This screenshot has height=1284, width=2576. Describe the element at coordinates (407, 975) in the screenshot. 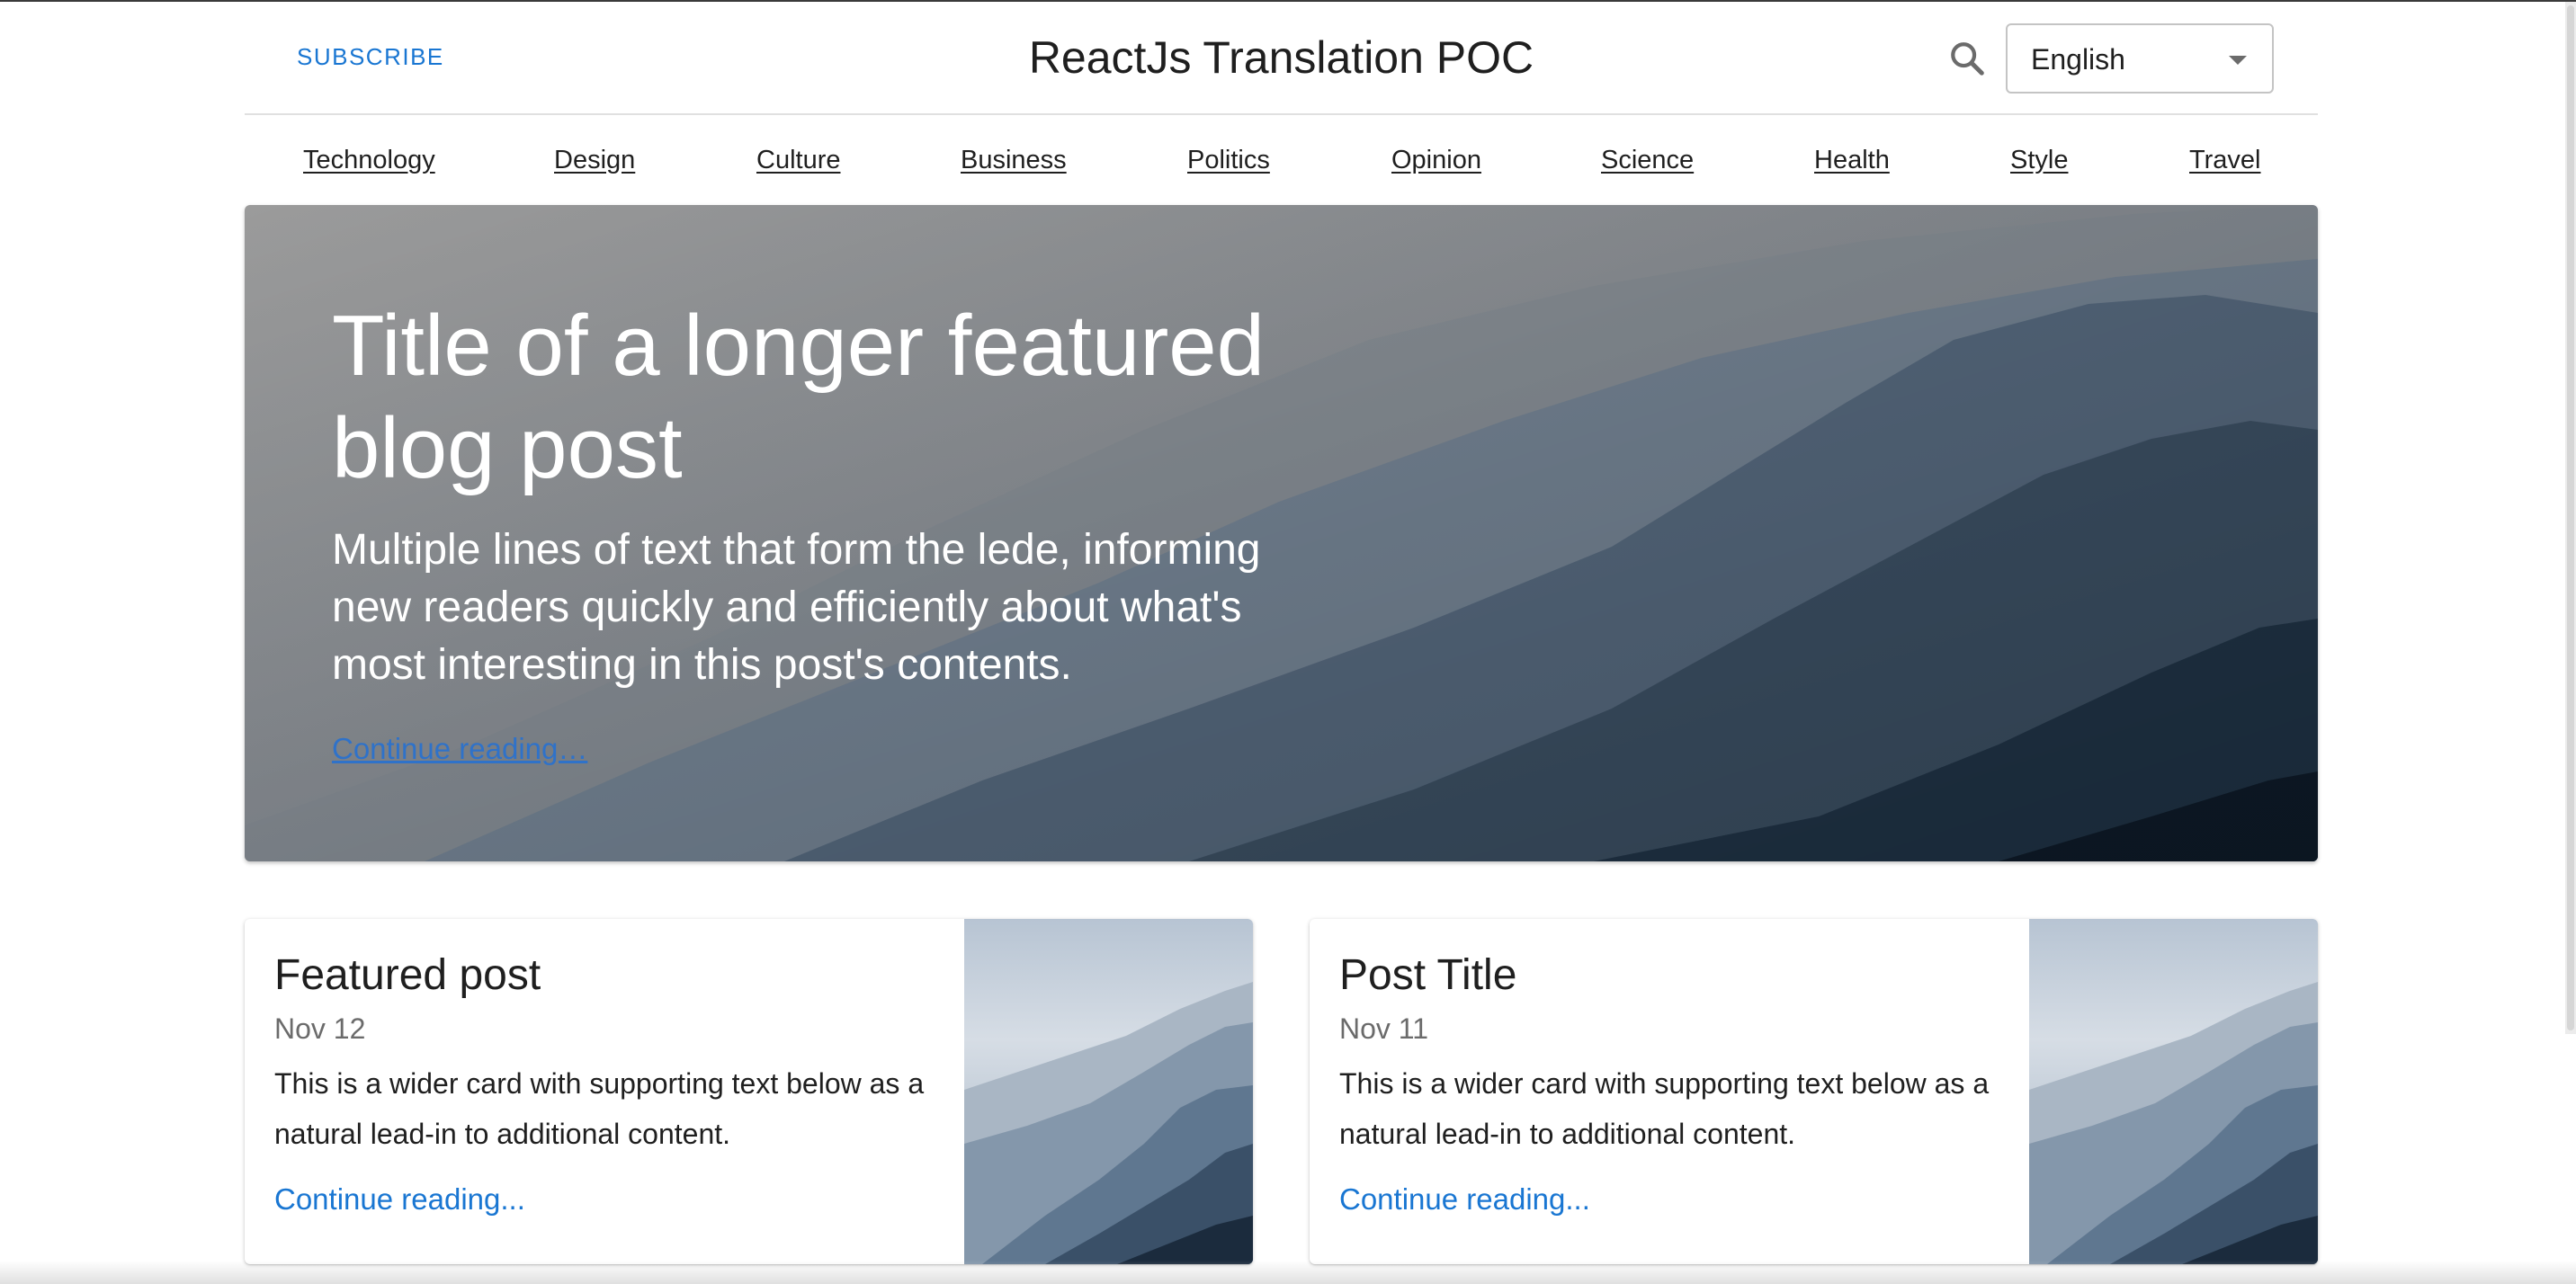

I see `card-title: Featured post` at that location.